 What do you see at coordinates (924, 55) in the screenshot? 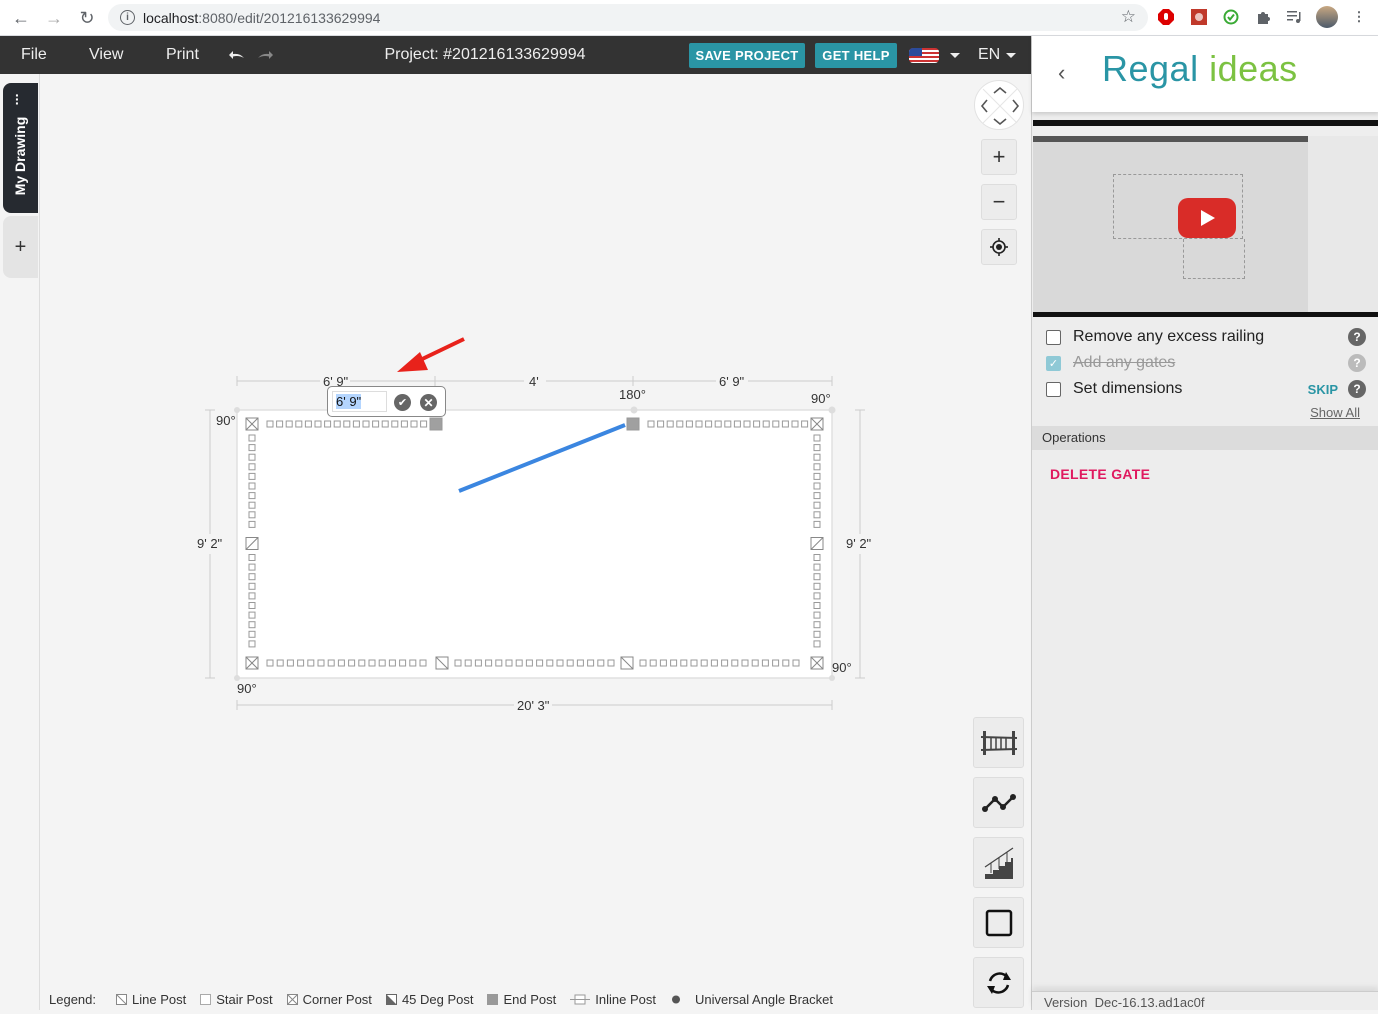
I see `us-flag-icon` at bounding box center [924, 55].